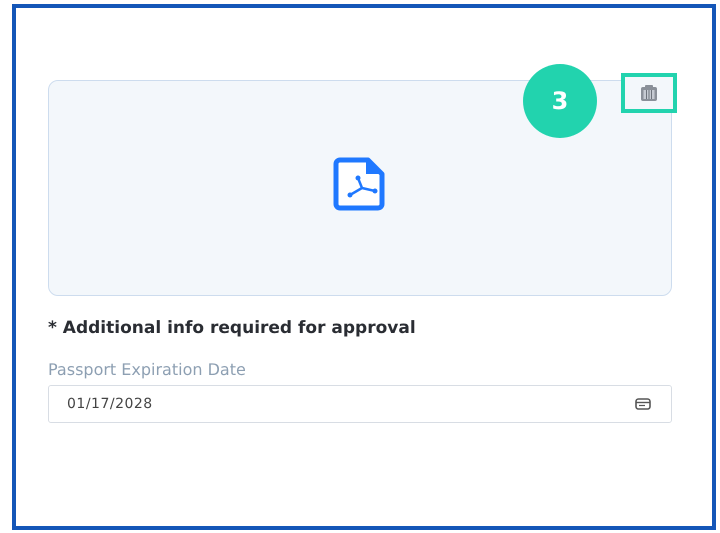 The width and height of the screenshot is (720, 533). Describe the element at coordinates (643, 404) in the screenshot. I see `calendar-icon` at that location.